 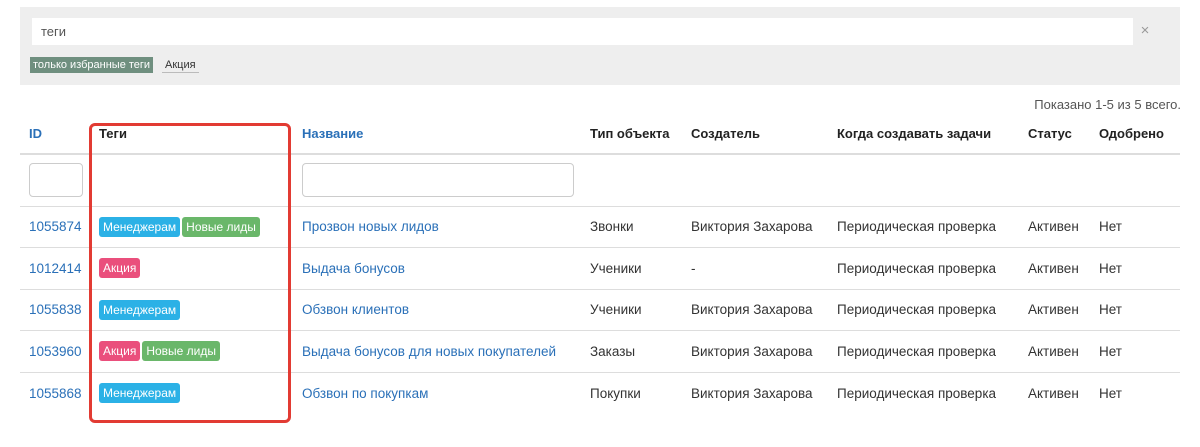 What do you see at coordinates (755, 134) in the screenshot?
I see `column-header-creator: Создатель` at bounding box center [755, 134].